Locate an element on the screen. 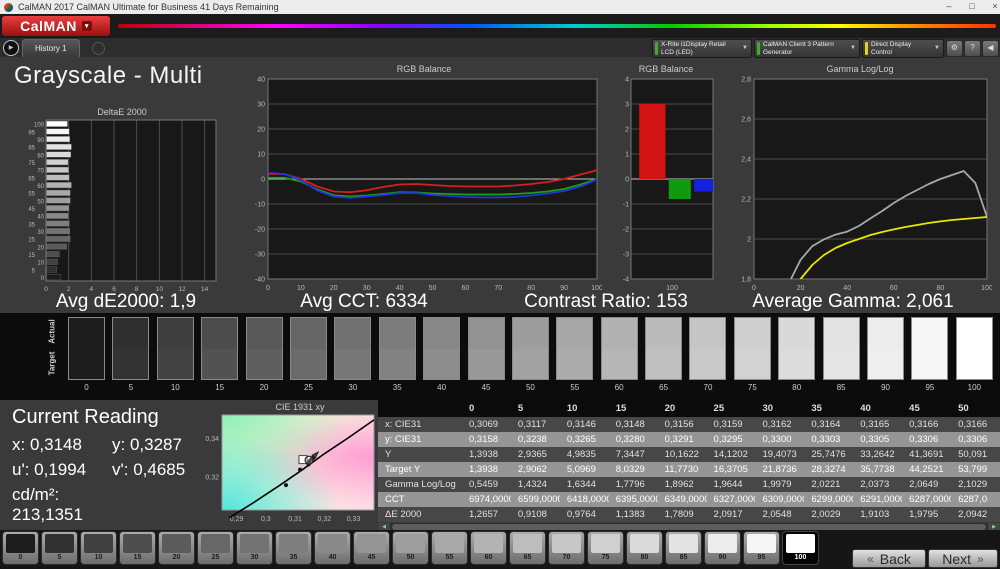 The image size is (1000, 569). reading-x: x: 0,3148 is located at coordinates (47, 444).